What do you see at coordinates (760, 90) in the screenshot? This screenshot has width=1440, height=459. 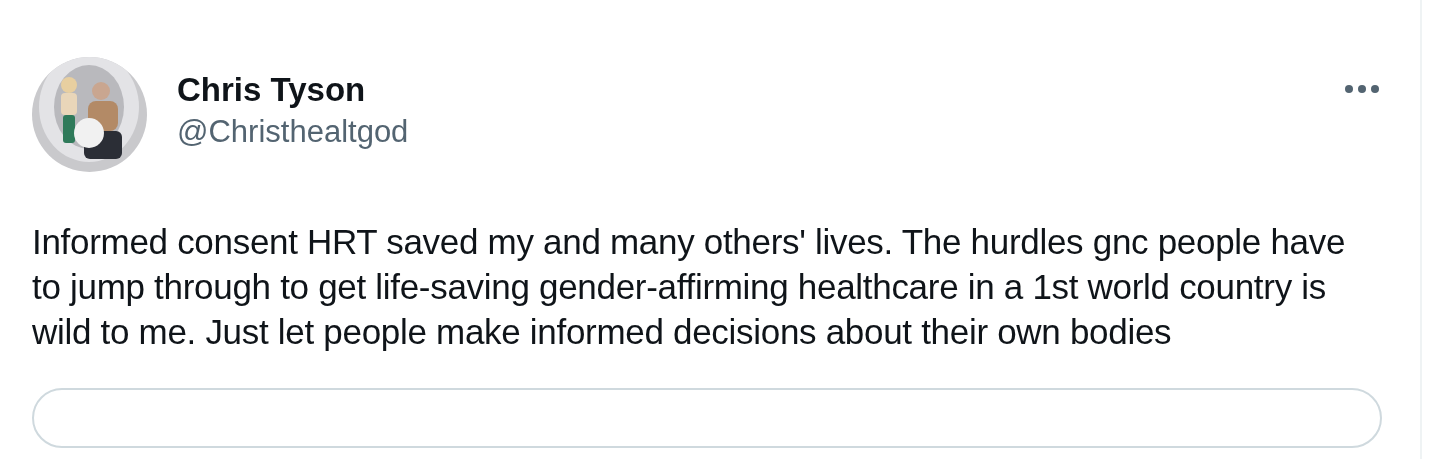 I see `author-name: Chris Tyson` at bounding box center [760, 90].